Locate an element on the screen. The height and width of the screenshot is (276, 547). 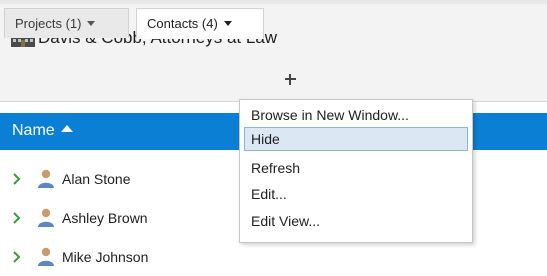
contact-name: Ashley Brown is located at coordinates (105, 218).